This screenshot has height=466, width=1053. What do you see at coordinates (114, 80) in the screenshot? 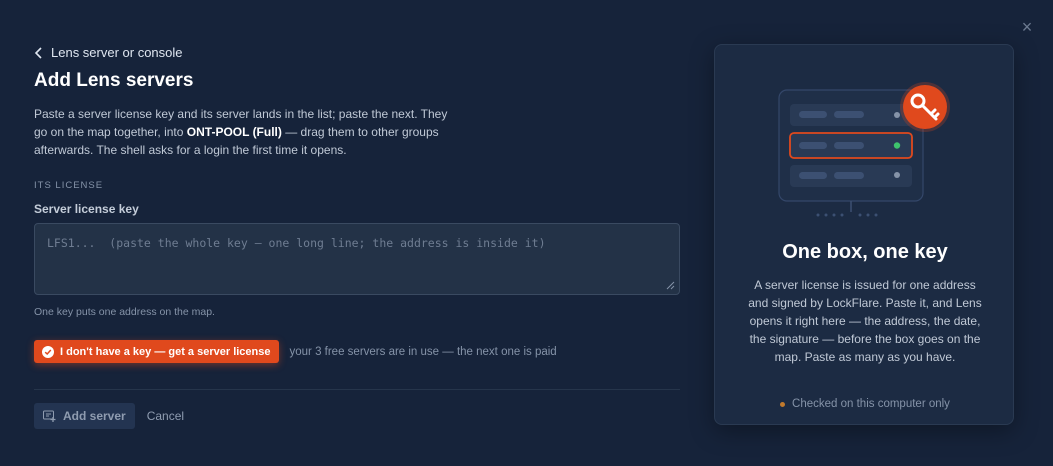
I see `page-title: Add Lens servers` at bounding box center [114, 80].